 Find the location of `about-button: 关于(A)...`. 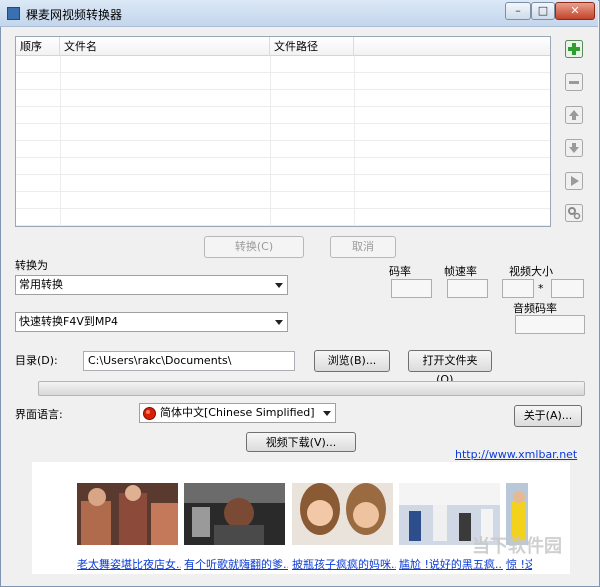

about-button: 关于(A)... is located at coordinates (548, 416).